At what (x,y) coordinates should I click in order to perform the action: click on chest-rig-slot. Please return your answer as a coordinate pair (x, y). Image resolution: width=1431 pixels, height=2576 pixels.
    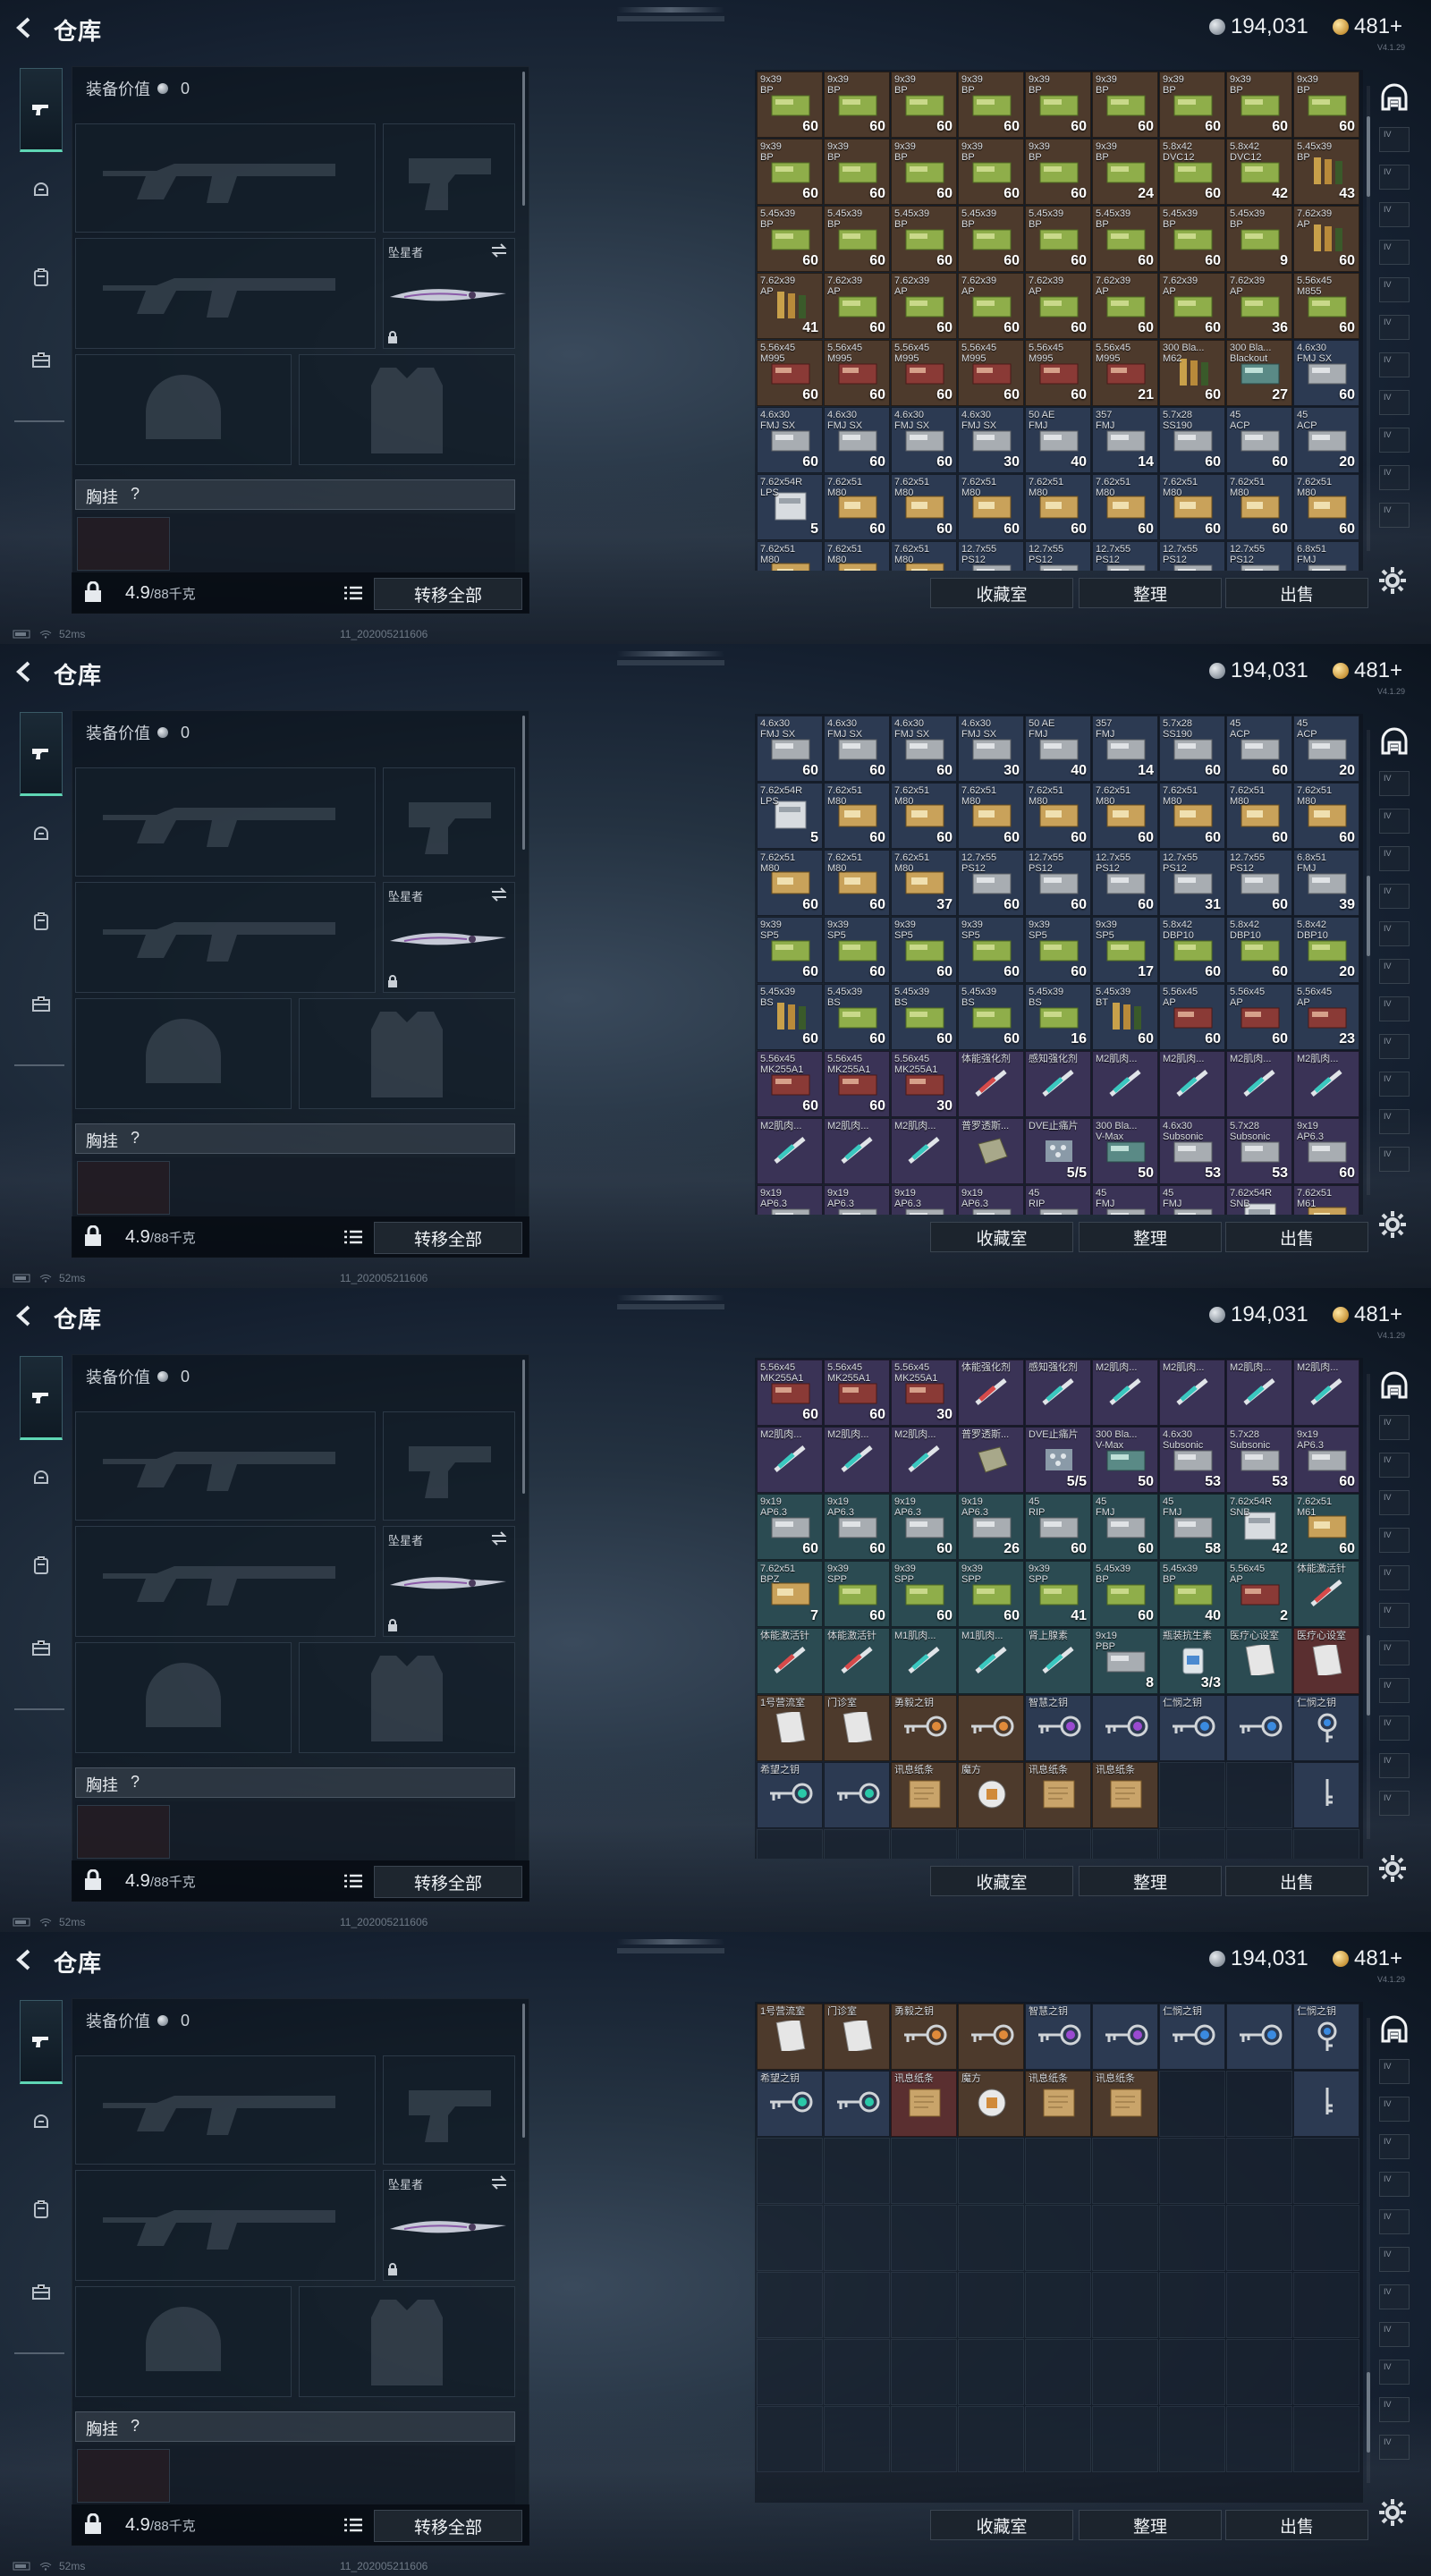
    Looking at the image, I should click on (124, 544).